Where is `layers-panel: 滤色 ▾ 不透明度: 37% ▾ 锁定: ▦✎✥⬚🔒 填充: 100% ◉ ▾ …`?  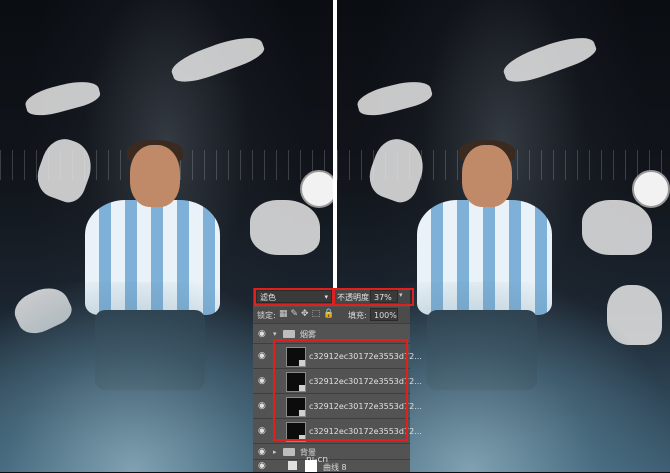
layers-panel: 滤色 ▾ 不透明度: 37% ▾ 锁定: ▦✎✥⬚🔒 填充: 100% ◉ ▾ … is located at coordinates (337, 380).